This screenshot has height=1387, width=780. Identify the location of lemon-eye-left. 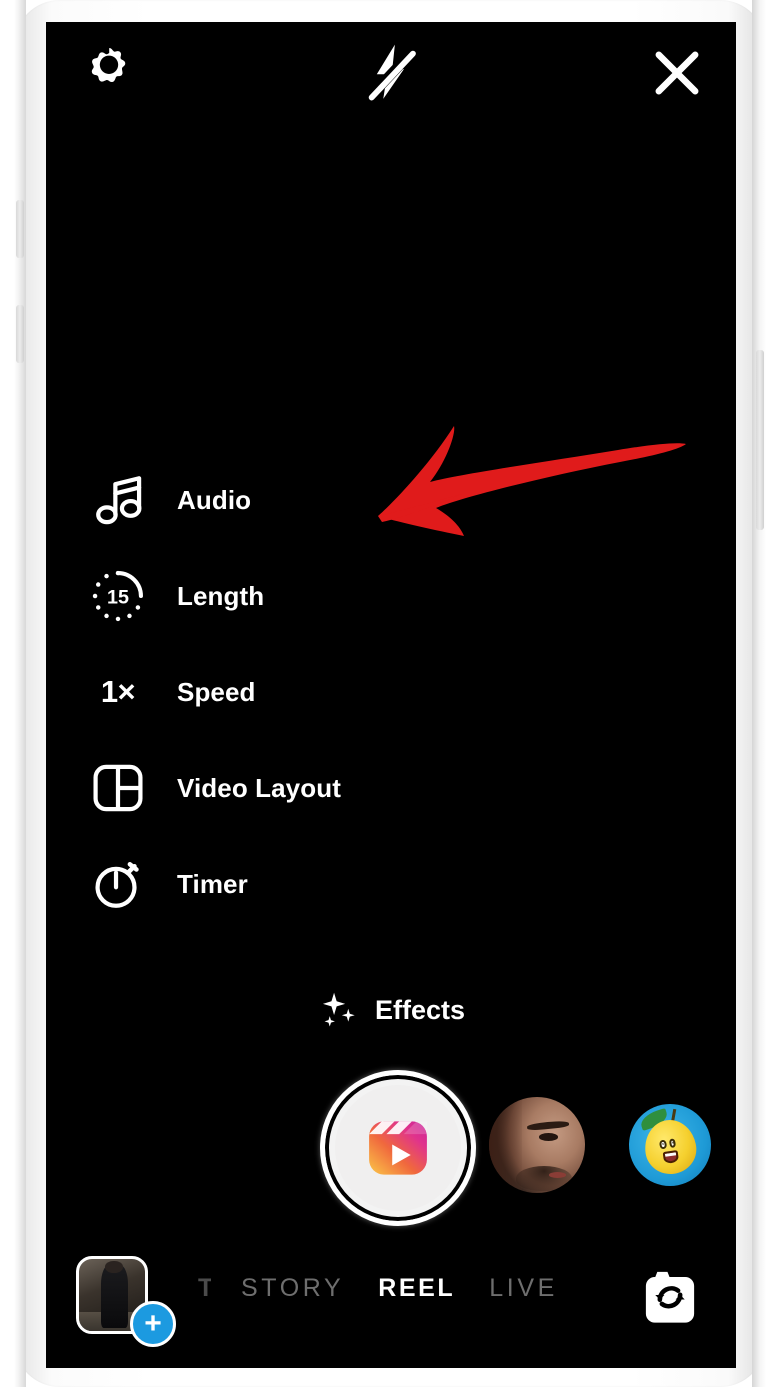
(662, 1145).